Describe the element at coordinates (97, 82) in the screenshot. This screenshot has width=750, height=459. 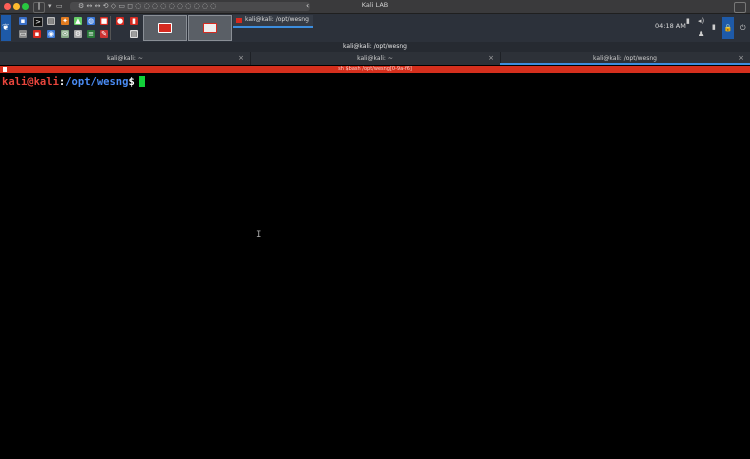
I see `prompt-path: /opt/wesng` at that location.